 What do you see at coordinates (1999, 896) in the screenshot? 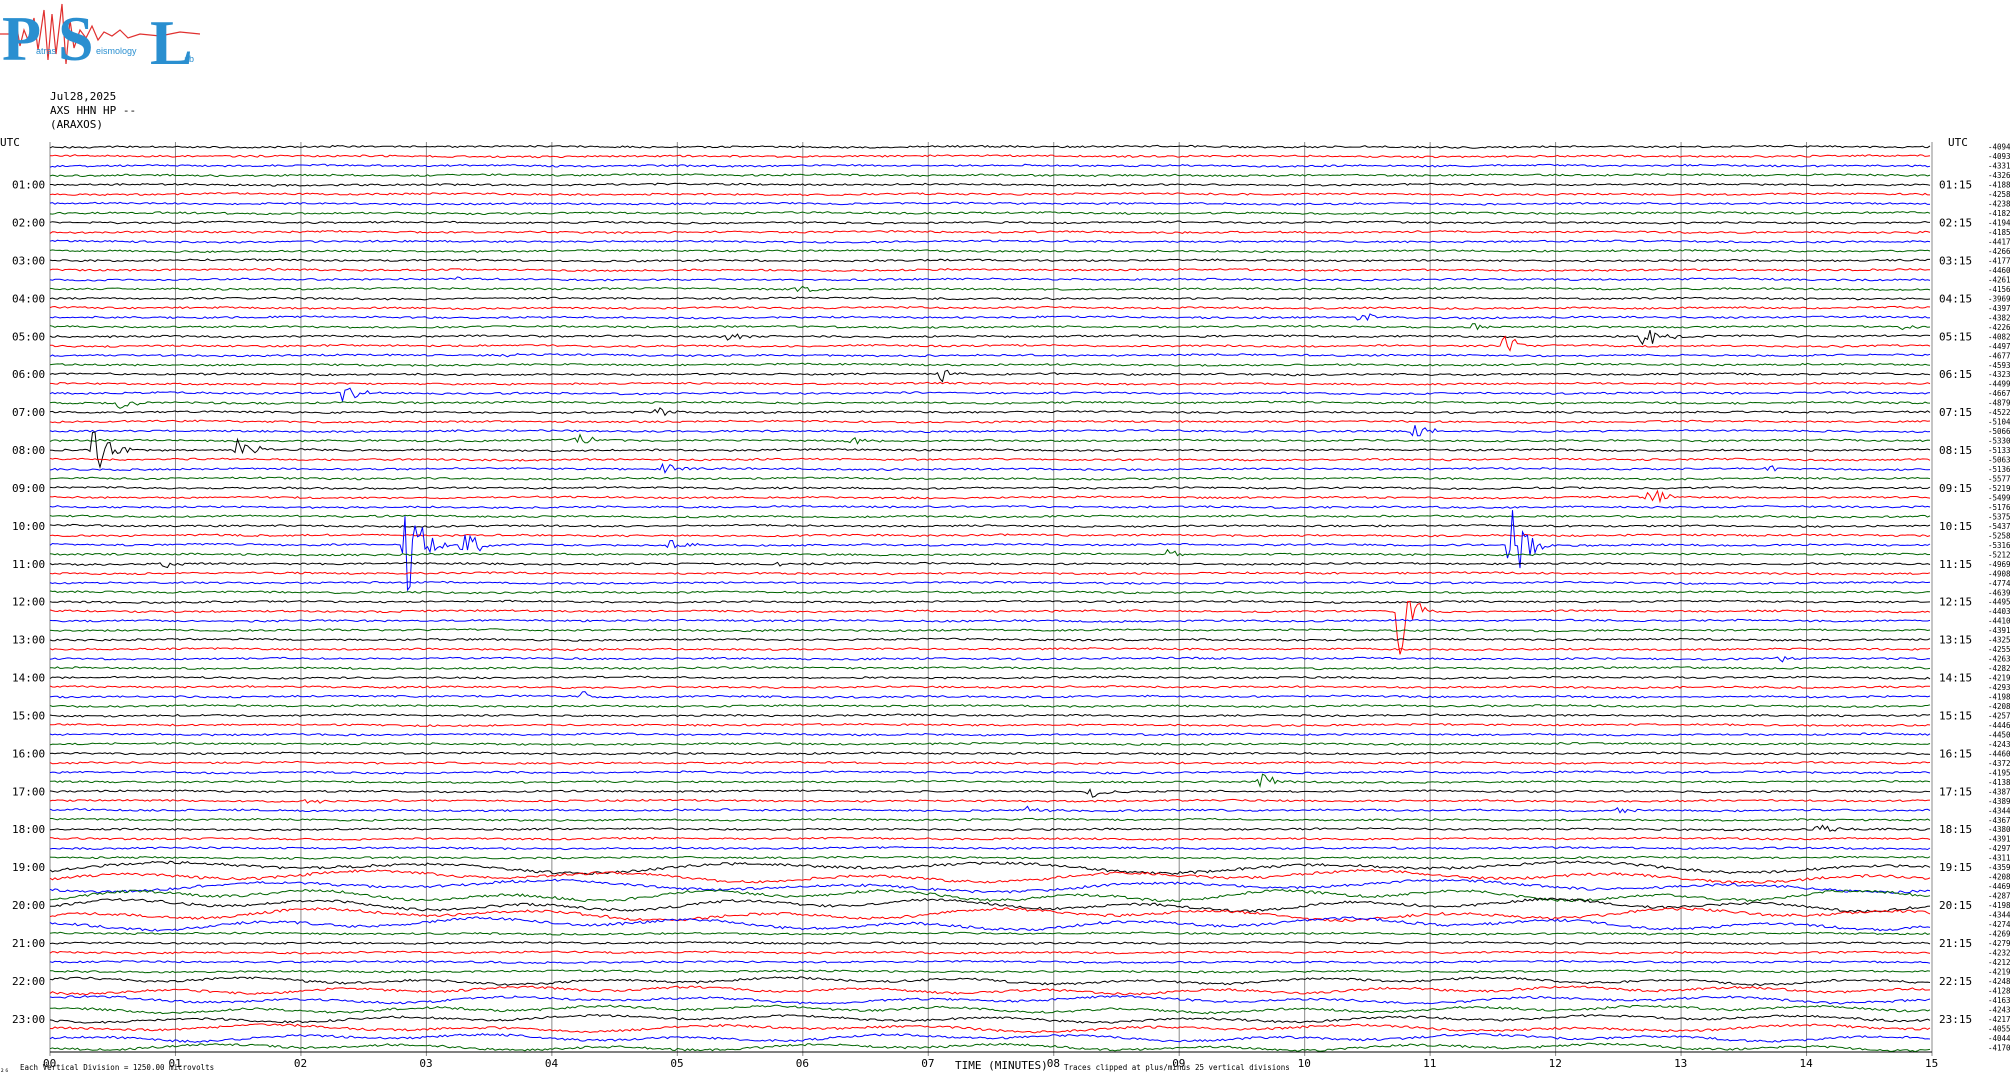
I see `trace-offset-label: -4287` at bounding box center [1999, 896].